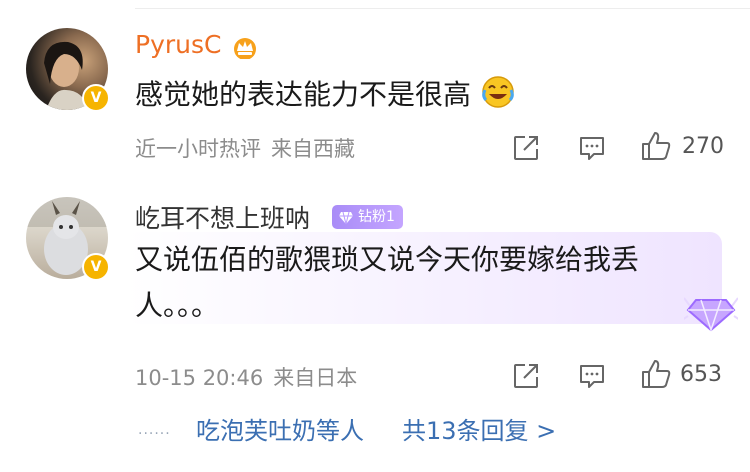  I want to click on comment-text: 又说伍佰的歌猥琐又说今天你要嫁给我丢 人。。。, so click(420, 283).